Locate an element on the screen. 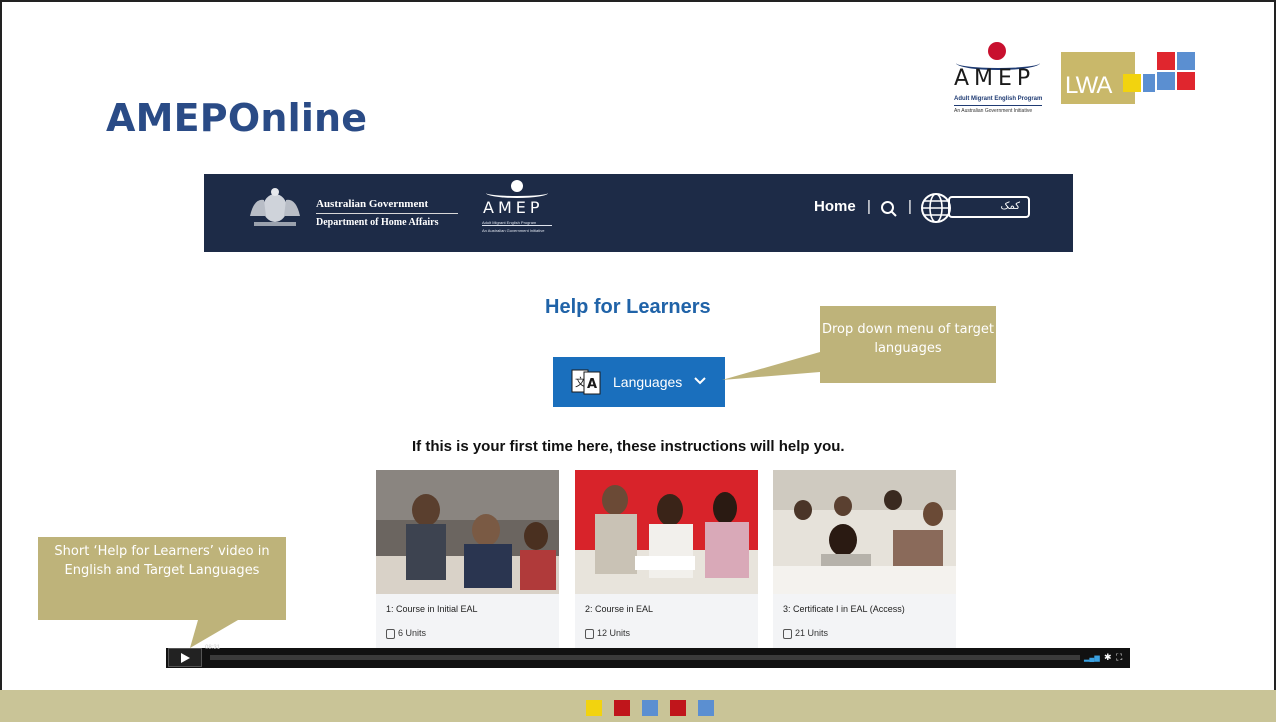  gov-rule is located at coordinates (387, 213).